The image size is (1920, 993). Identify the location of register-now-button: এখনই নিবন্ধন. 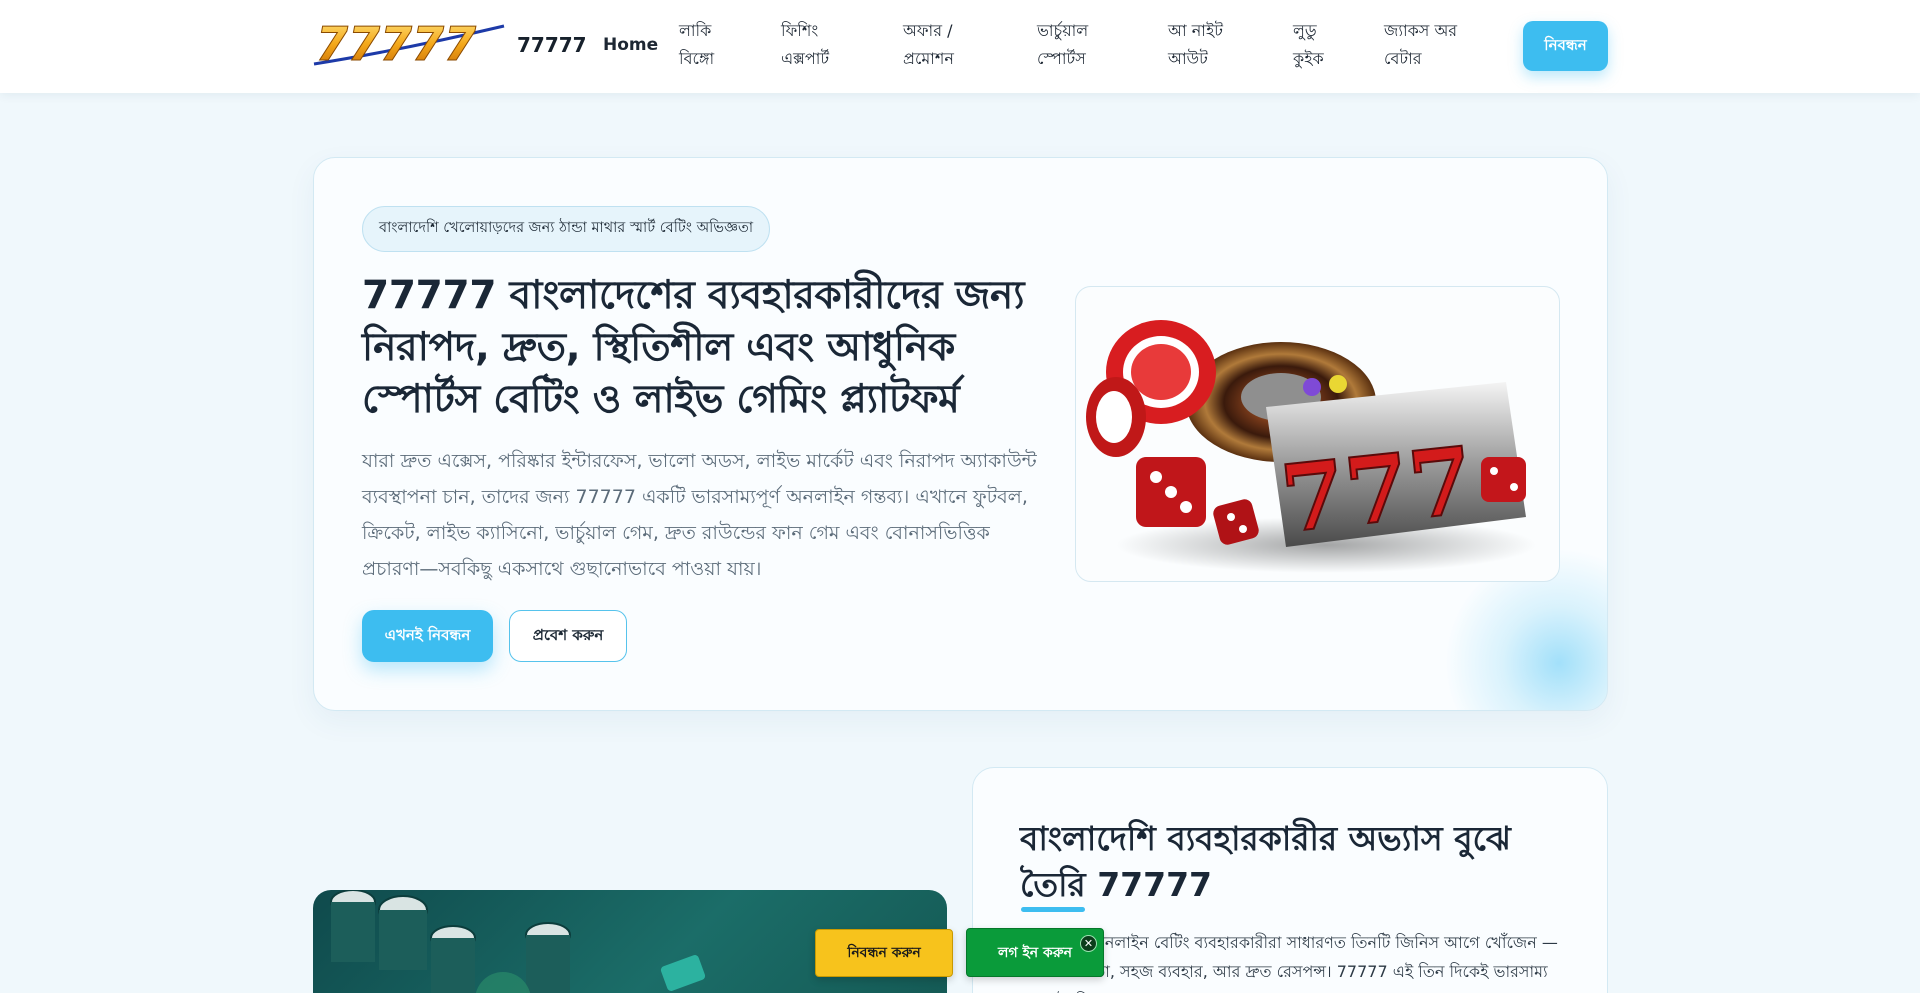
(427, 636).